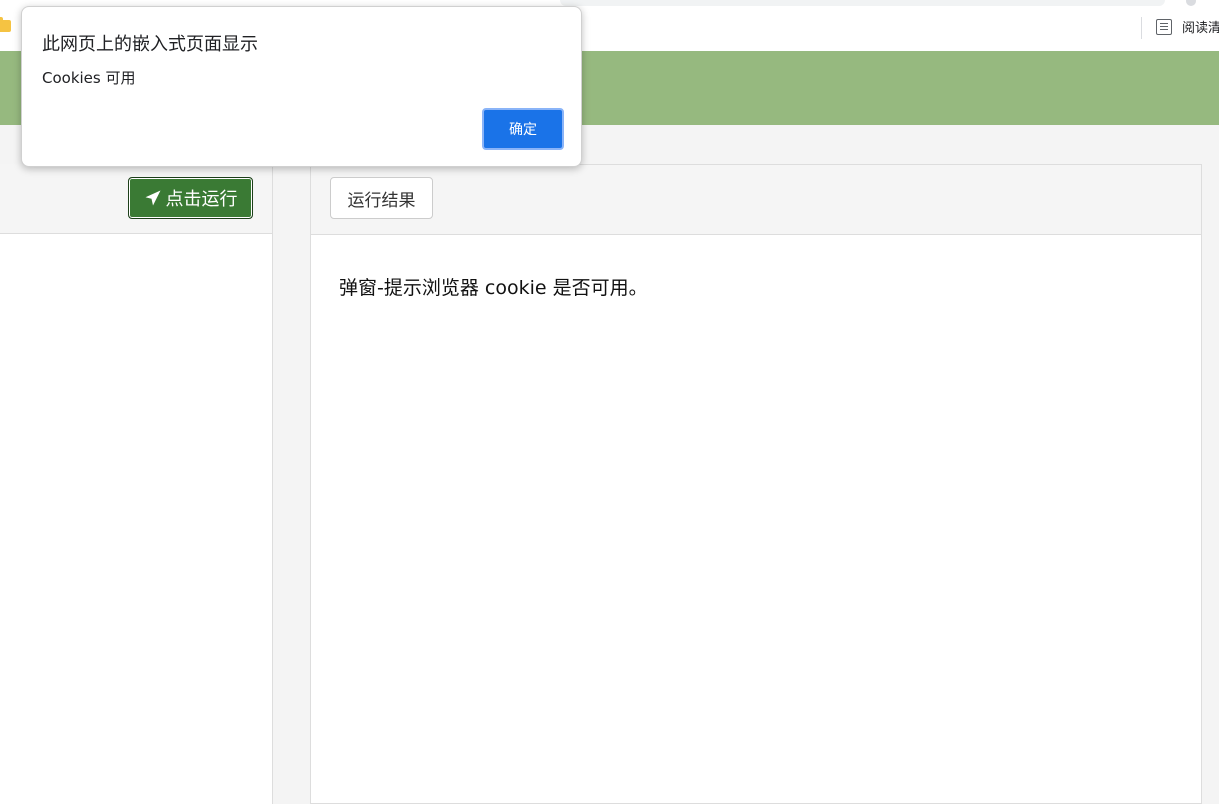 The image size is (1219, 804). What do you see at coordinates (493, 288) in the screenshot?
I see `result-text: 弹窗-提示浏览器 cookie 是否可用。` at bounding box center [493, 288].